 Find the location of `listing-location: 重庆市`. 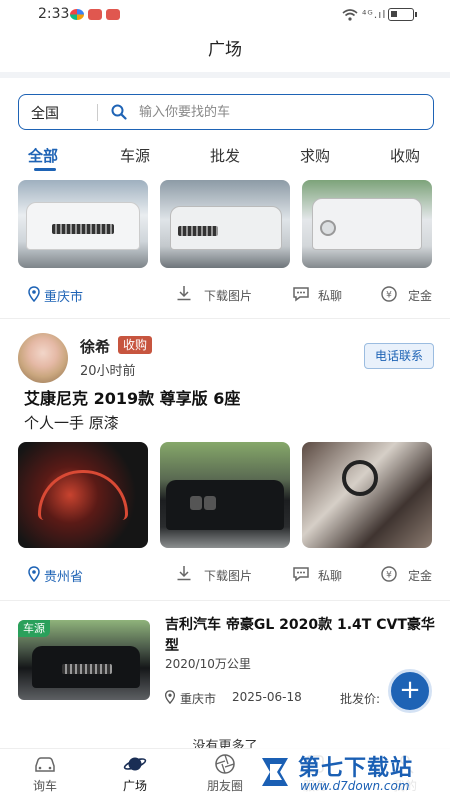

listing-location: 重庆市 is located at coordinates (198, 699).